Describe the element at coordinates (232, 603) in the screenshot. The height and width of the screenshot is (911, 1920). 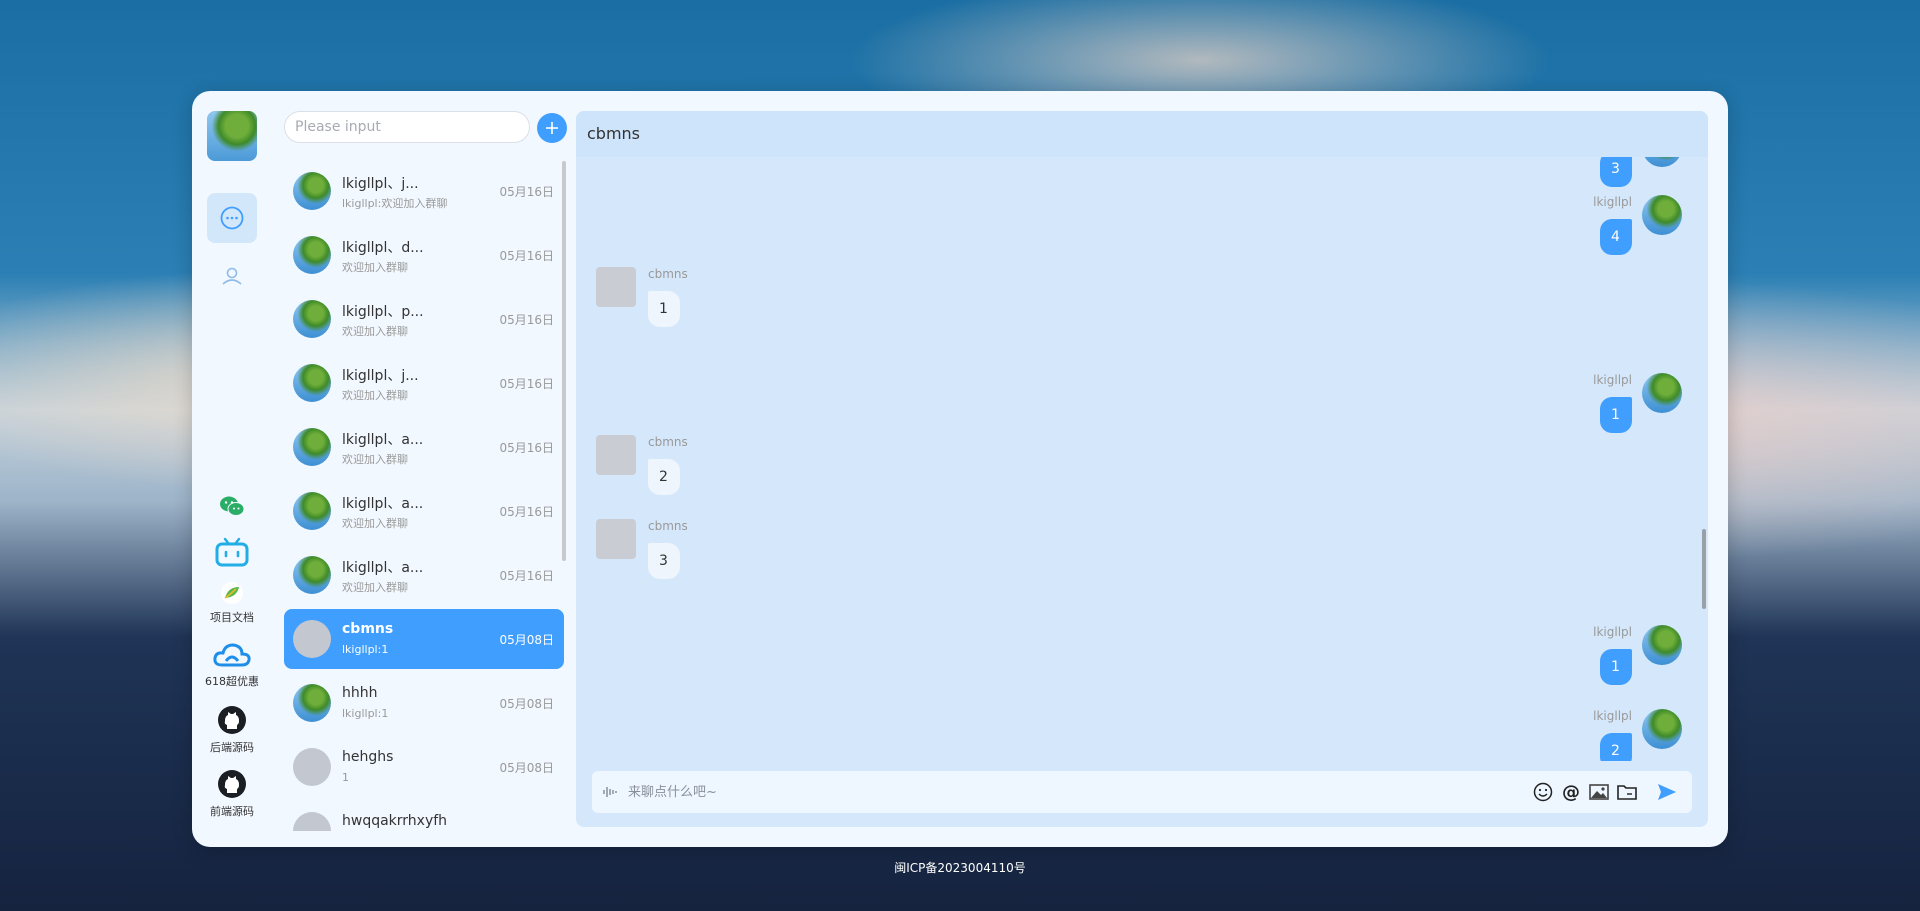
I see `project-docs-link: 项目文档` at that location.